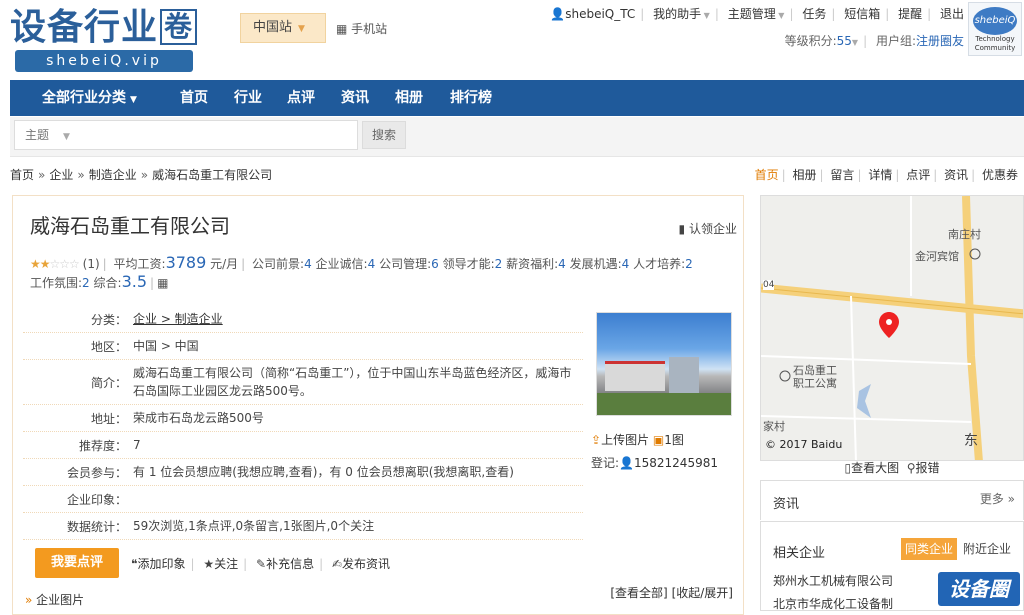 The image size is (1024, 615). Describe the element at coordinates (940, 41) in the screenshot. I see `user-group-link: 注册圈友` at that location.